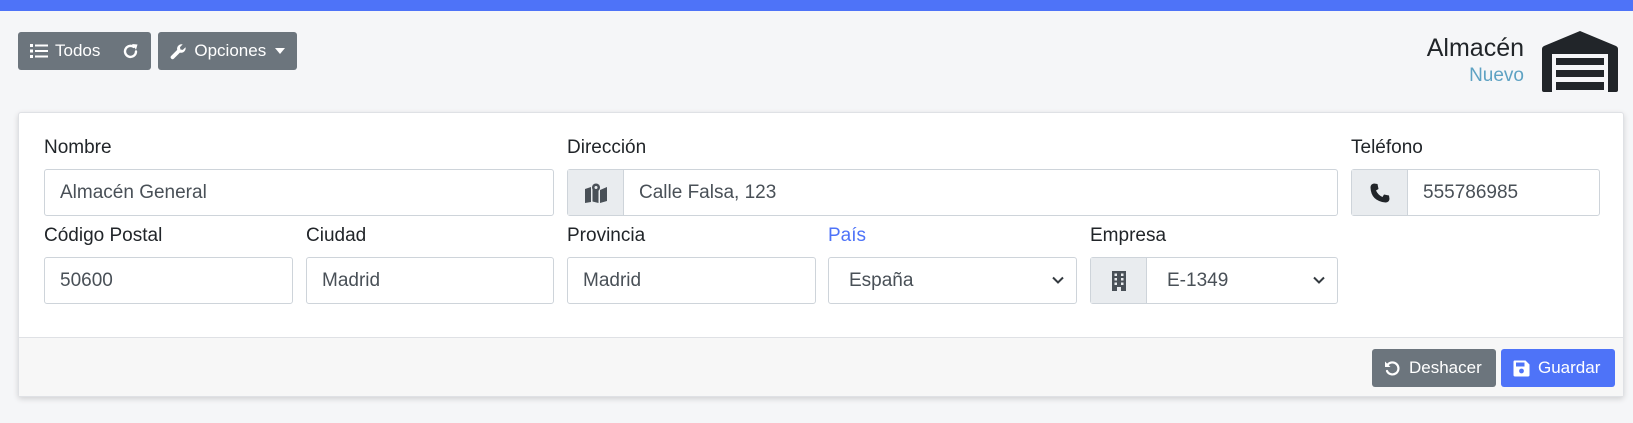 The width and height of the screenshot is (1633, 423). I want to click on opciones-label: Opciones, so click(230, 50).